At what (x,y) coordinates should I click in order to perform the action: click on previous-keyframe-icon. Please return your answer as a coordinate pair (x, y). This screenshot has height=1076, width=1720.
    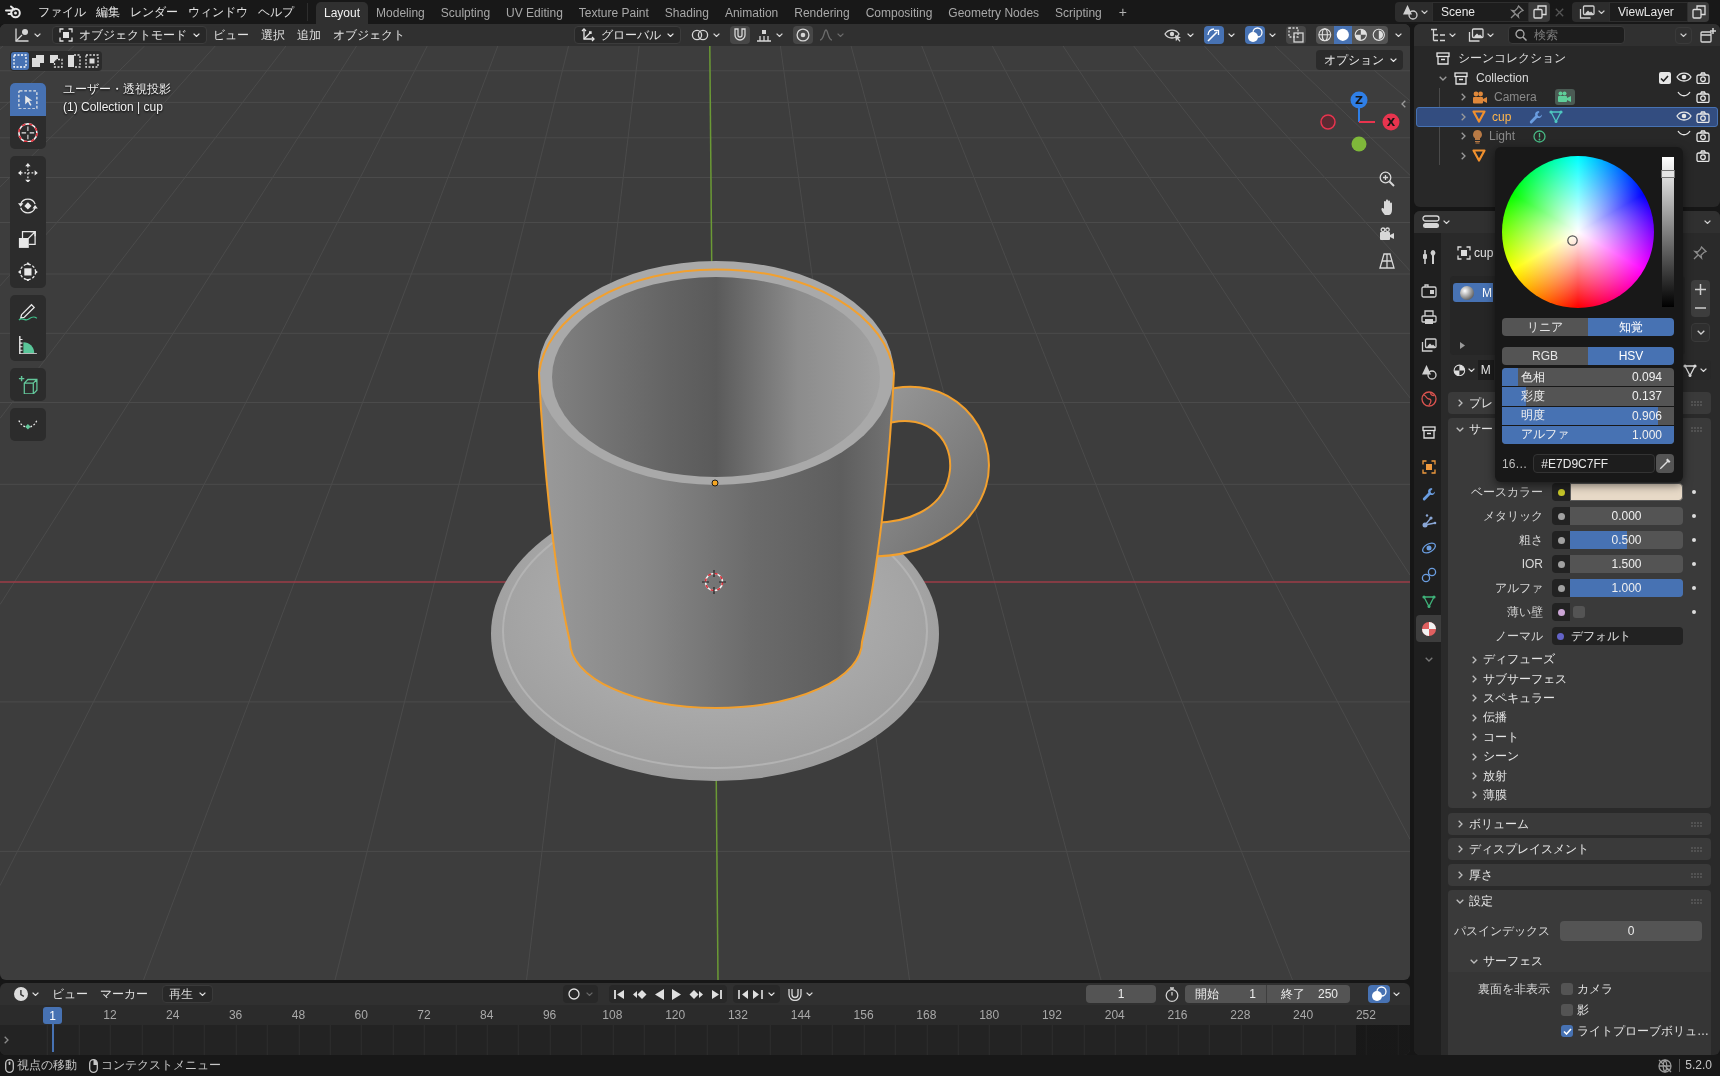
    Looking at the image, I should click on (640, 994).